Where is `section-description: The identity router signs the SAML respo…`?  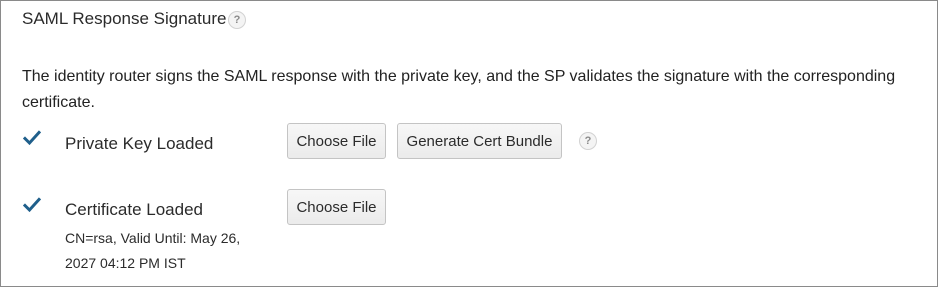 section-description: The identity router signs the SAML respo… is located at coordinates (459, 89).